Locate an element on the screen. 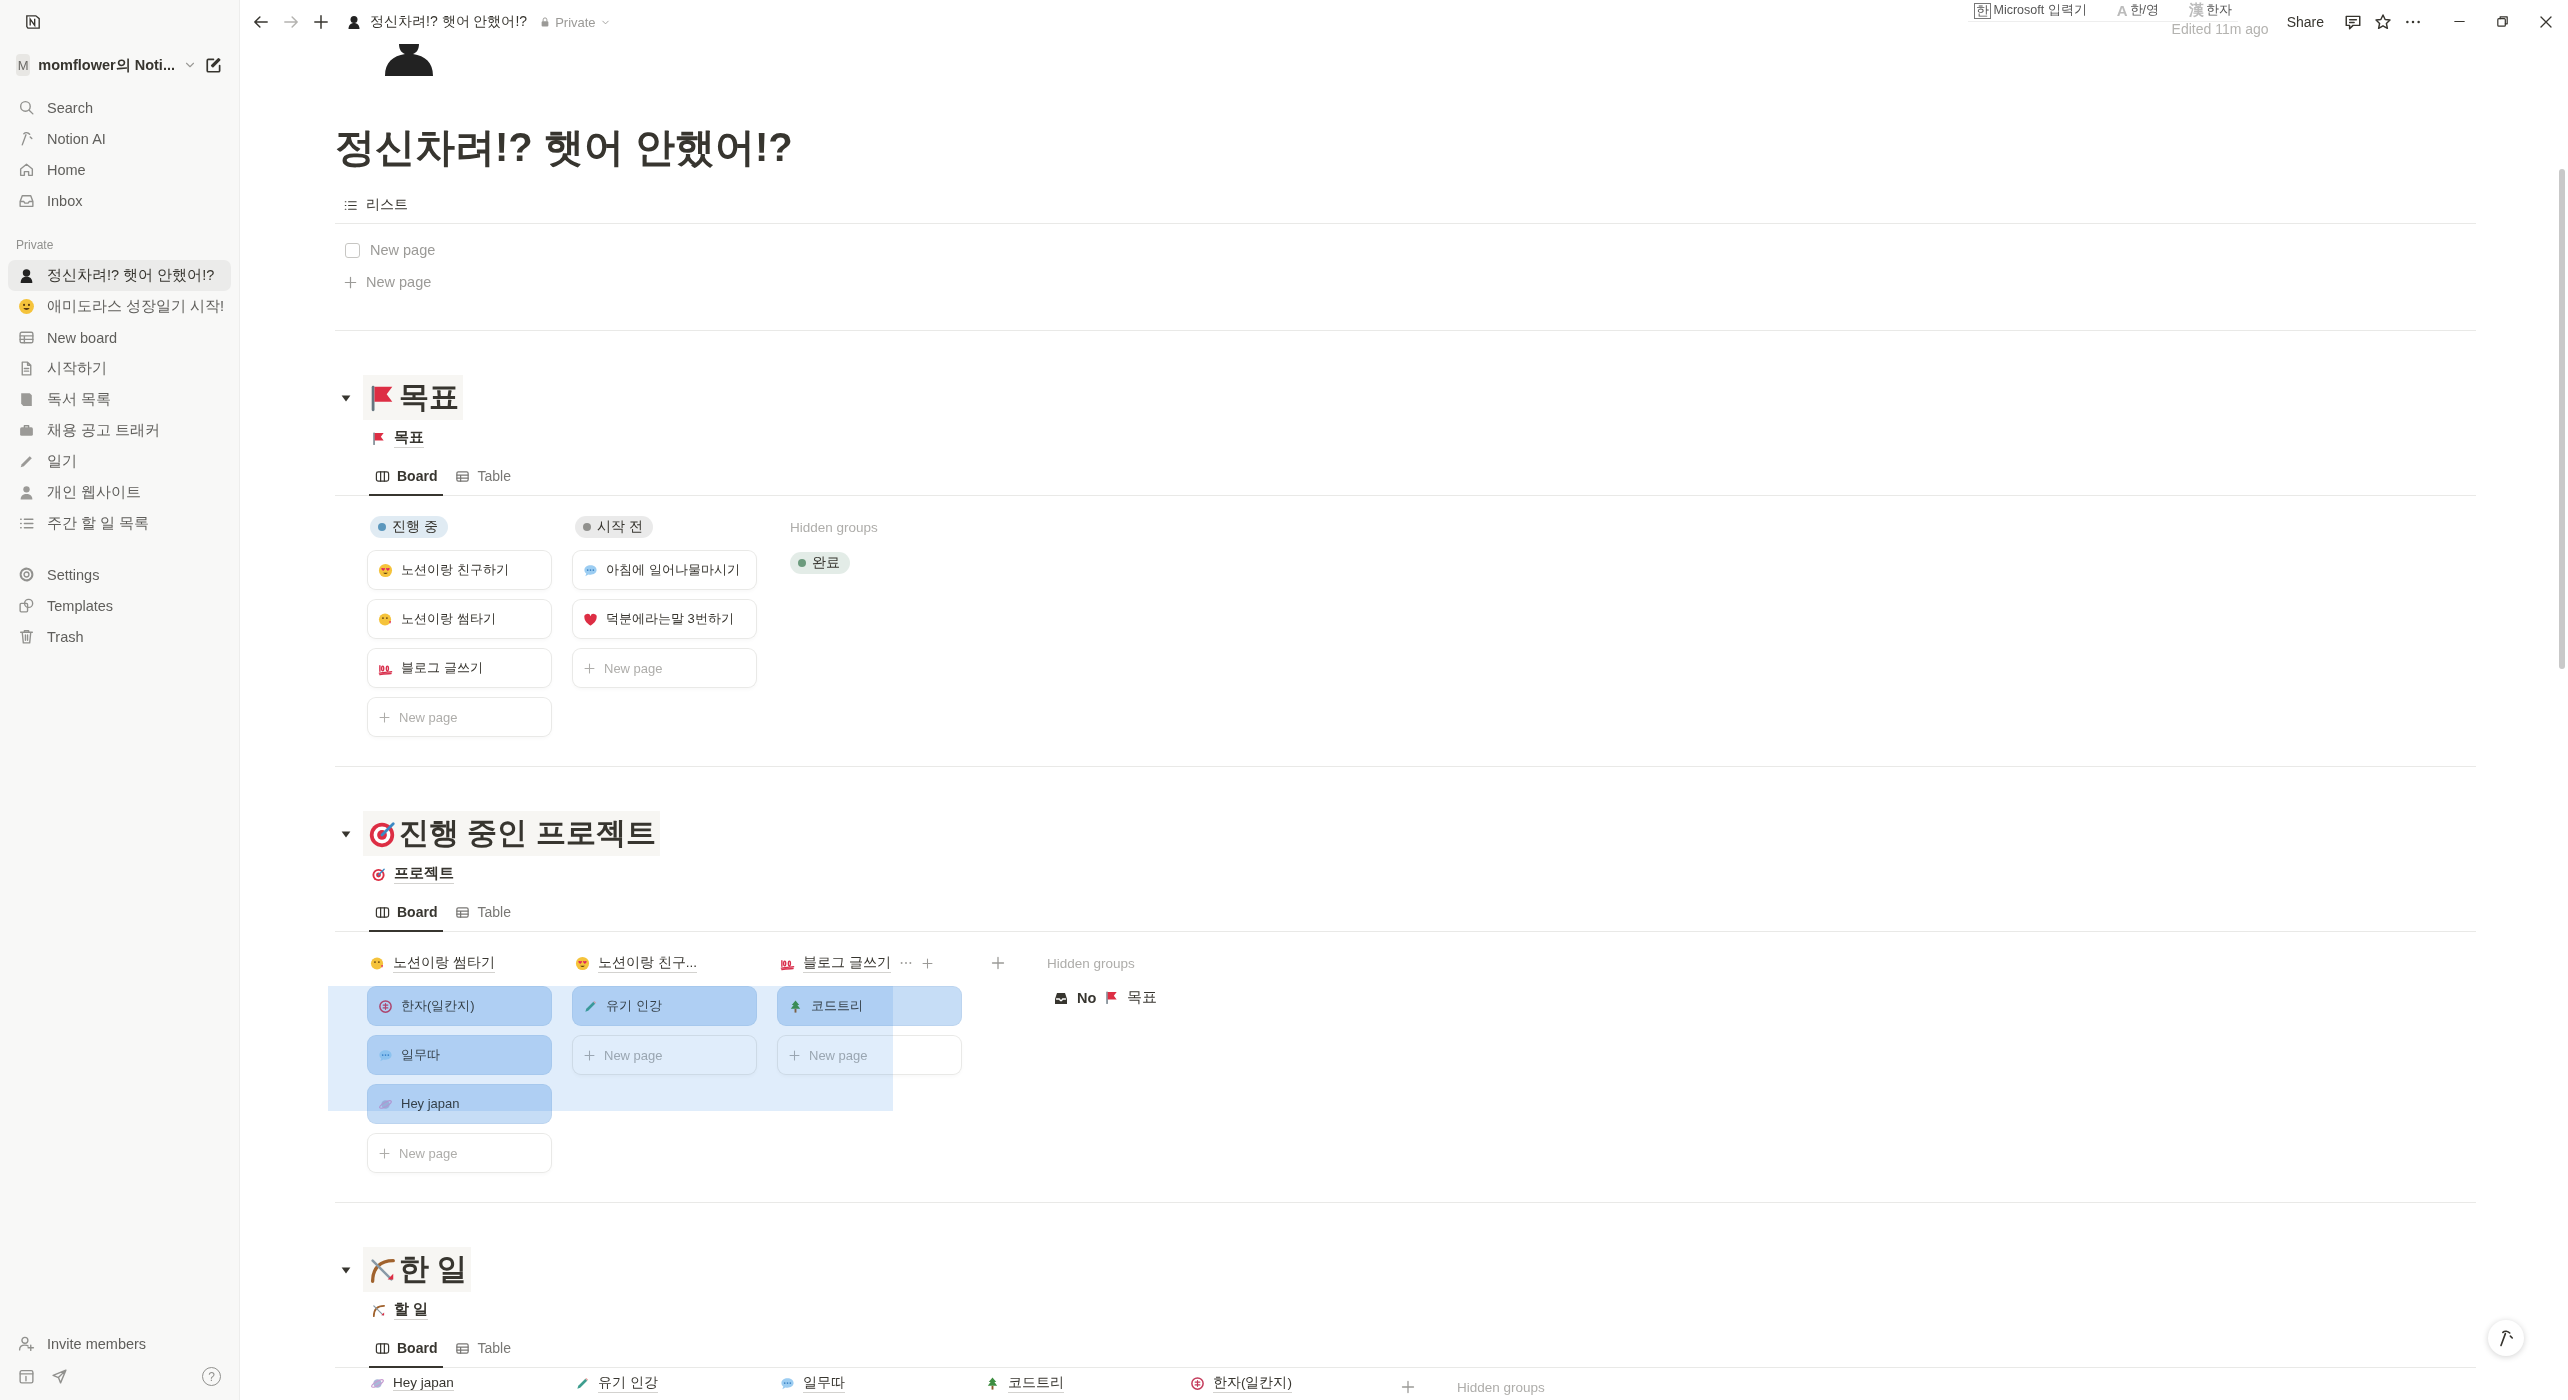 This screenshot has height=1400, width=2568. sidebar-page: New board is located at coordinates (119, 337).